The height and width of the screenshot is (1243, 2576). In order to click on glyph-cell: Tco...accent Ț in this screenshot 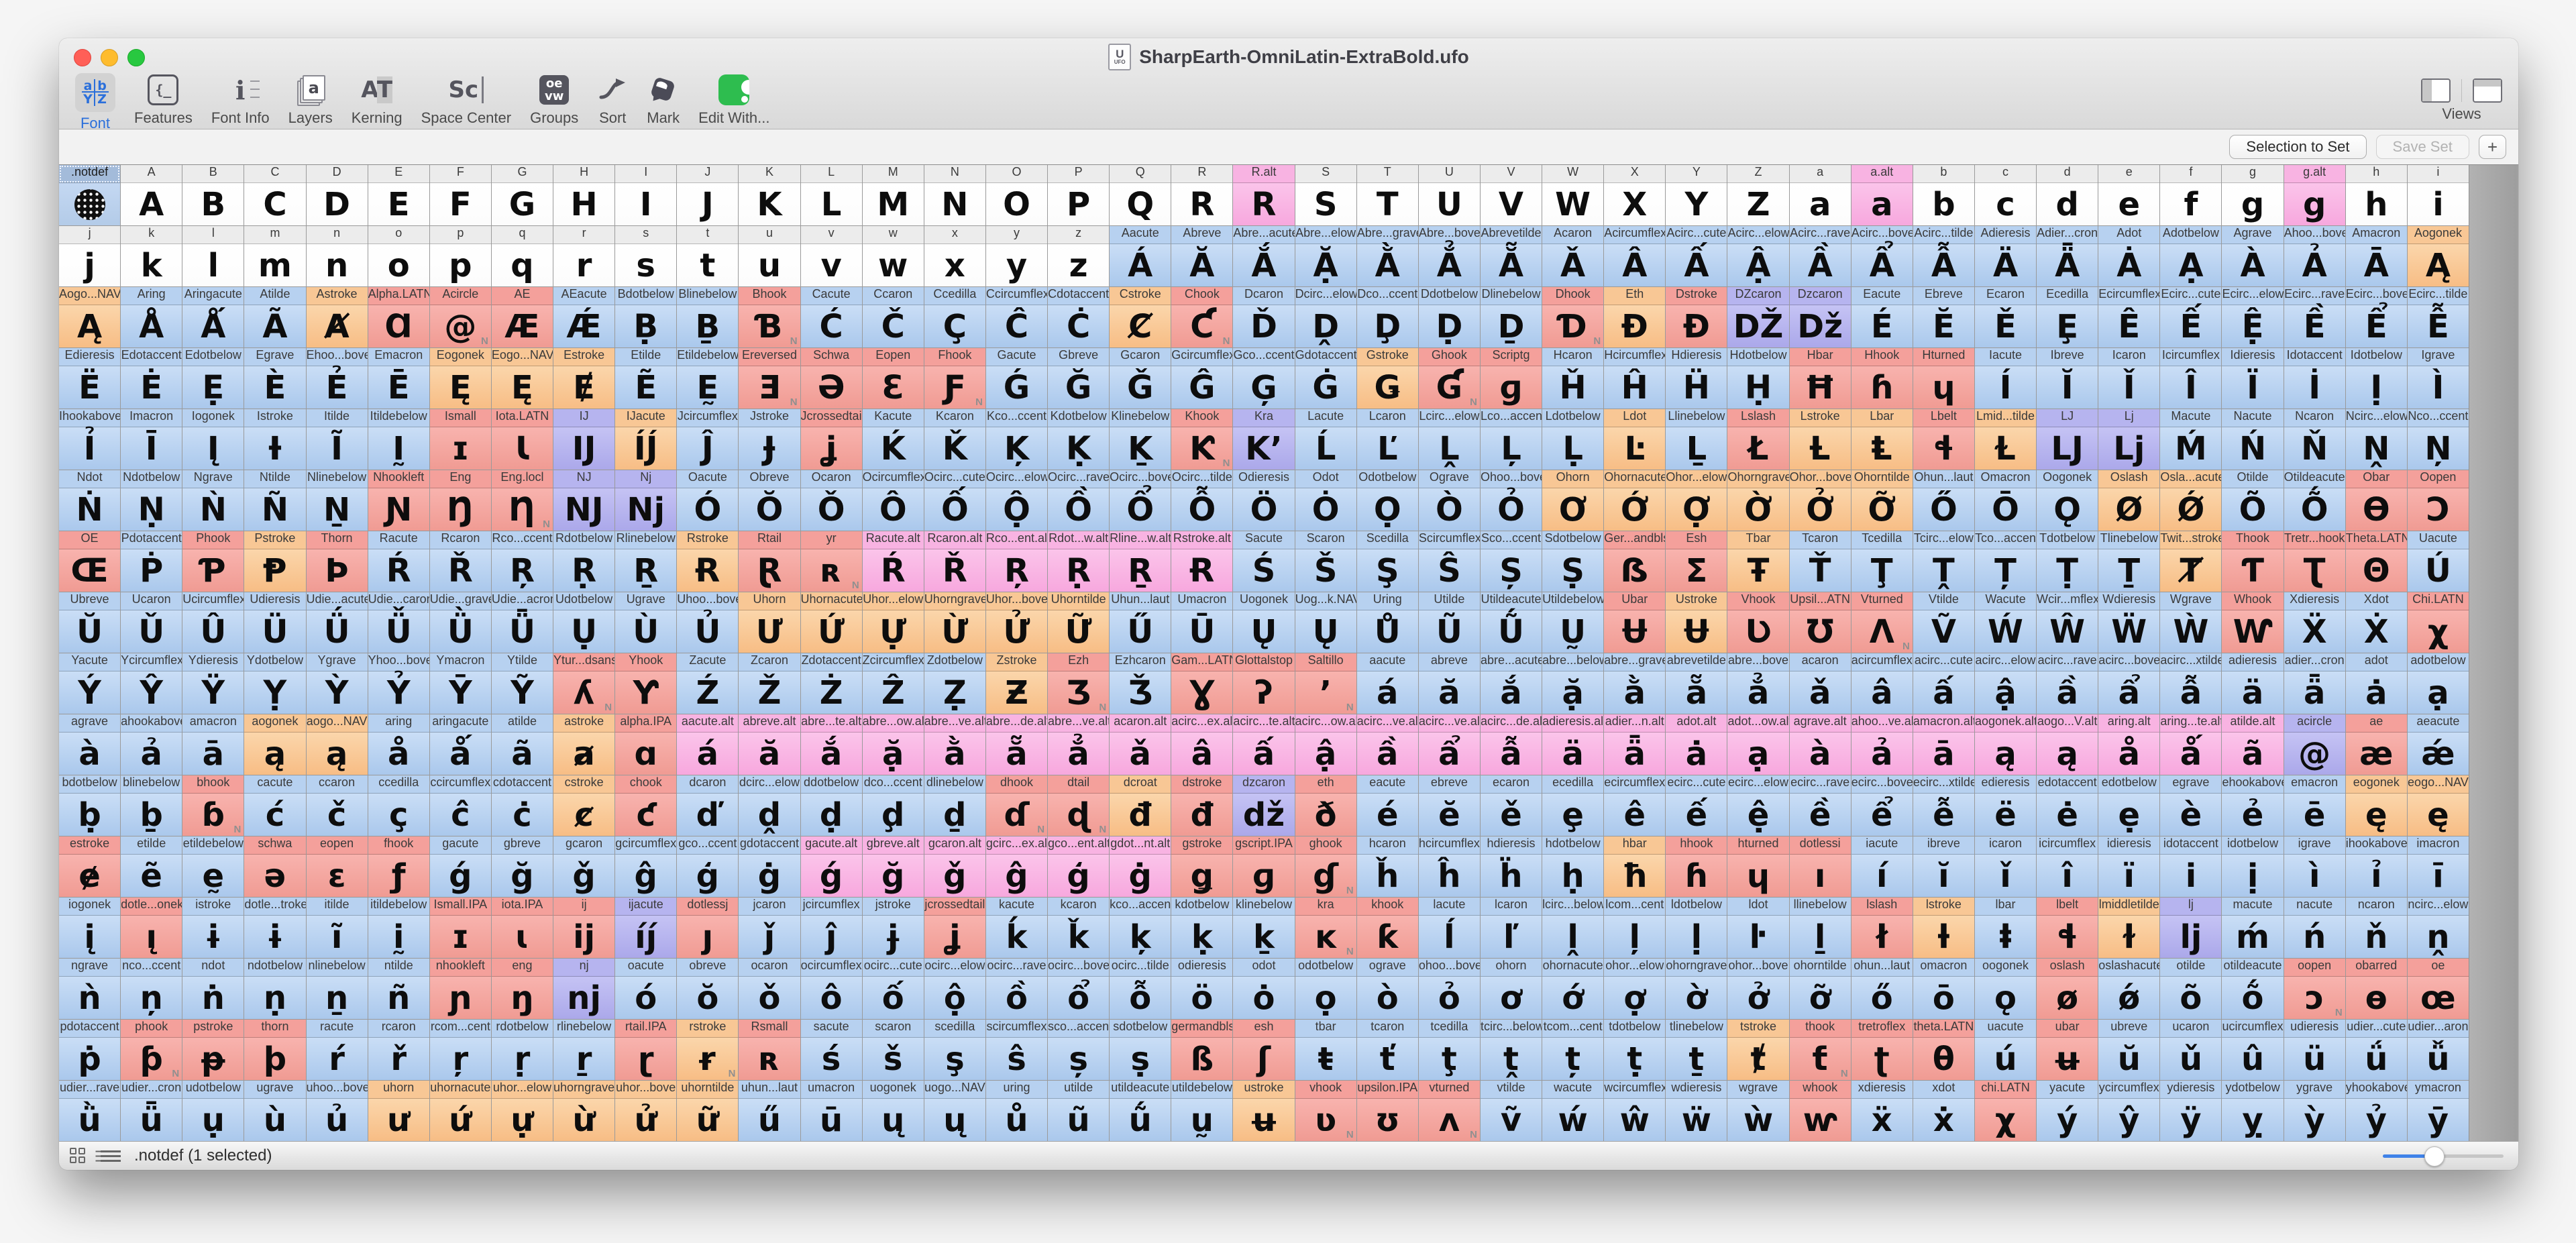, I will do `click(2005, 561)`.